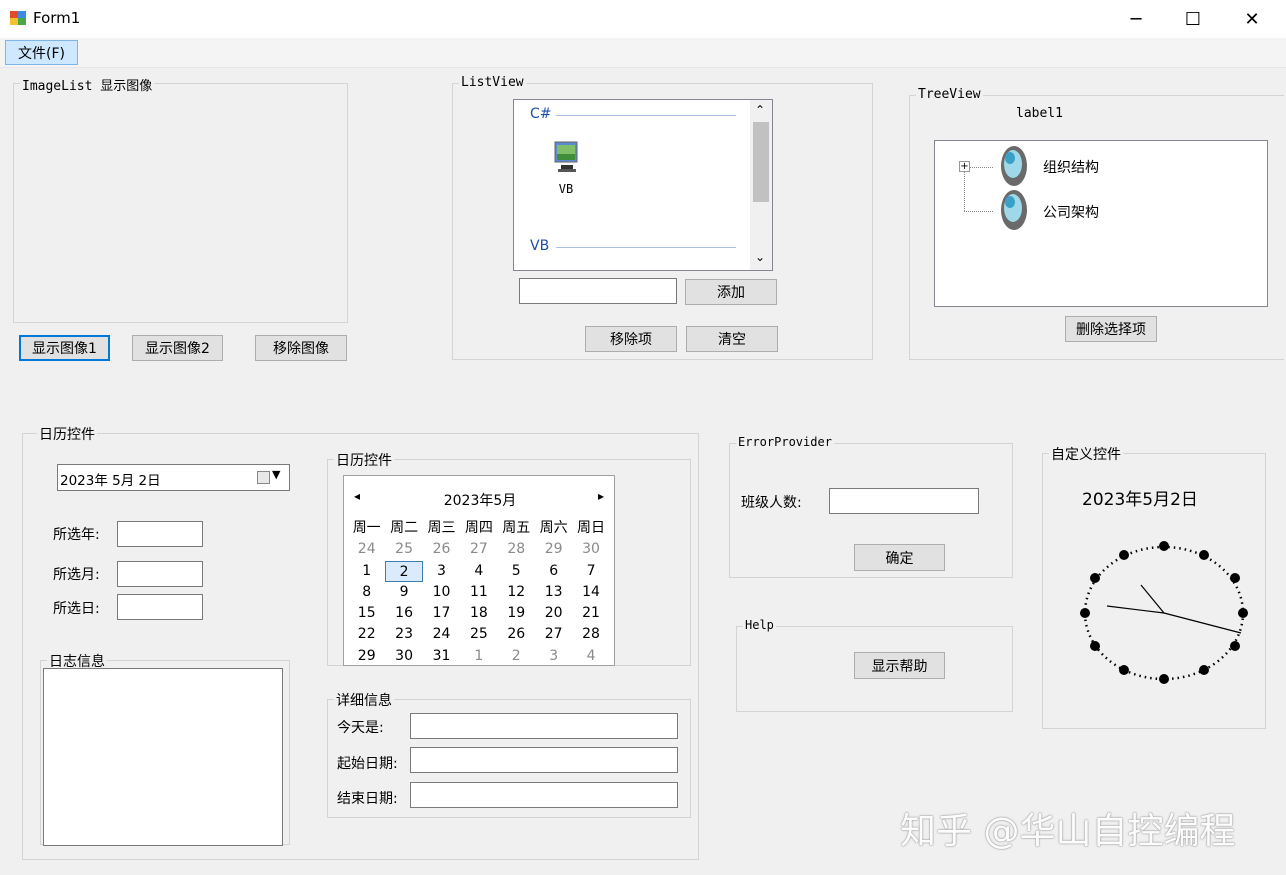  I want to click on show-image1-button: 显示图像1, so click(64, 348).